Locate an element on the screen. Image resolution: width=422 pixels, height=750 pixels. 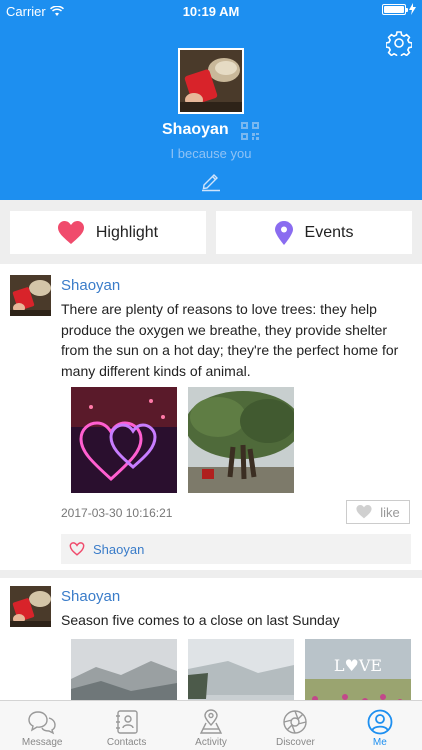
post-image-love-flowers: L♥VE is located at coordinates (358, 669).